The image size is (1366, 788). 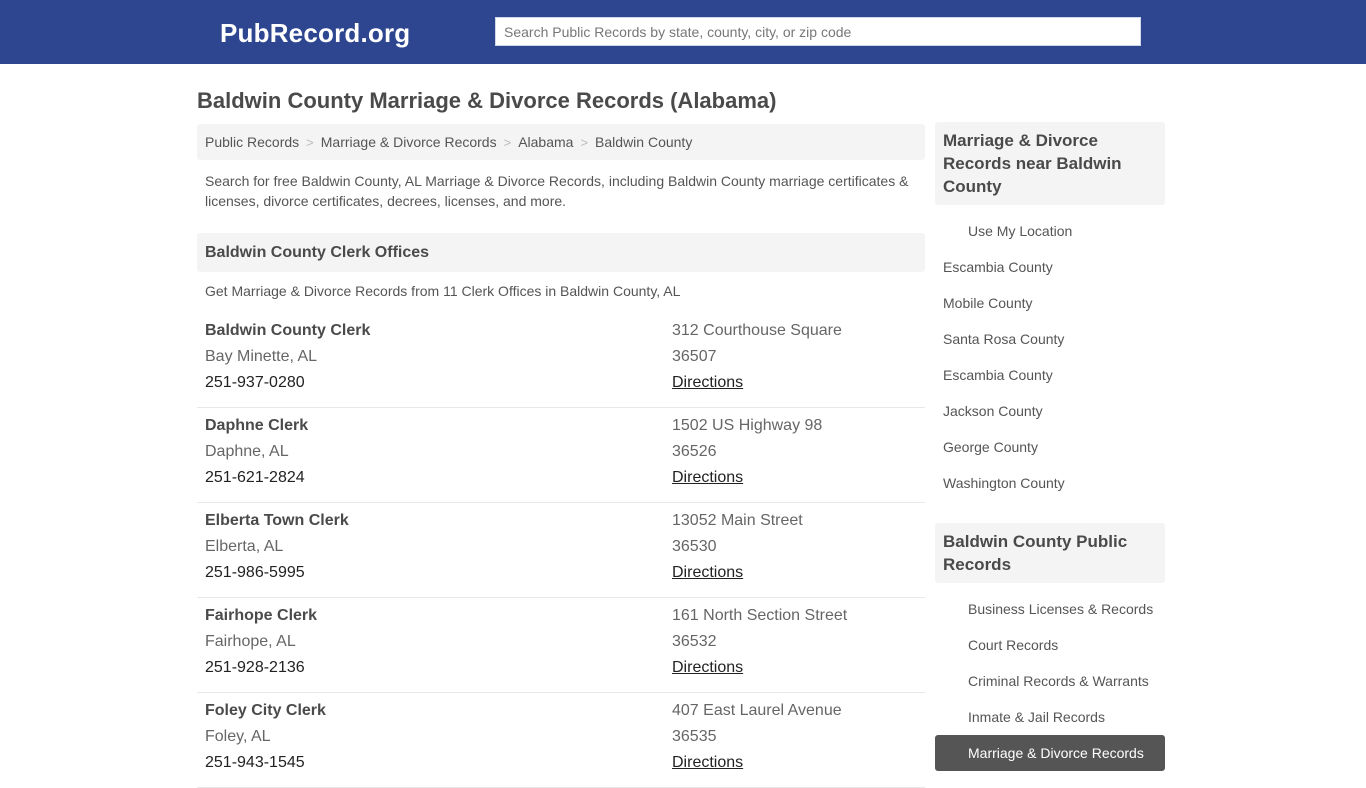 What do you see at coordinates (409, 142) in the screenshot?
I see `breadcrumb-item-marriage-divorce: Marriage & Divorce Records` at bounding box center [409, 142].